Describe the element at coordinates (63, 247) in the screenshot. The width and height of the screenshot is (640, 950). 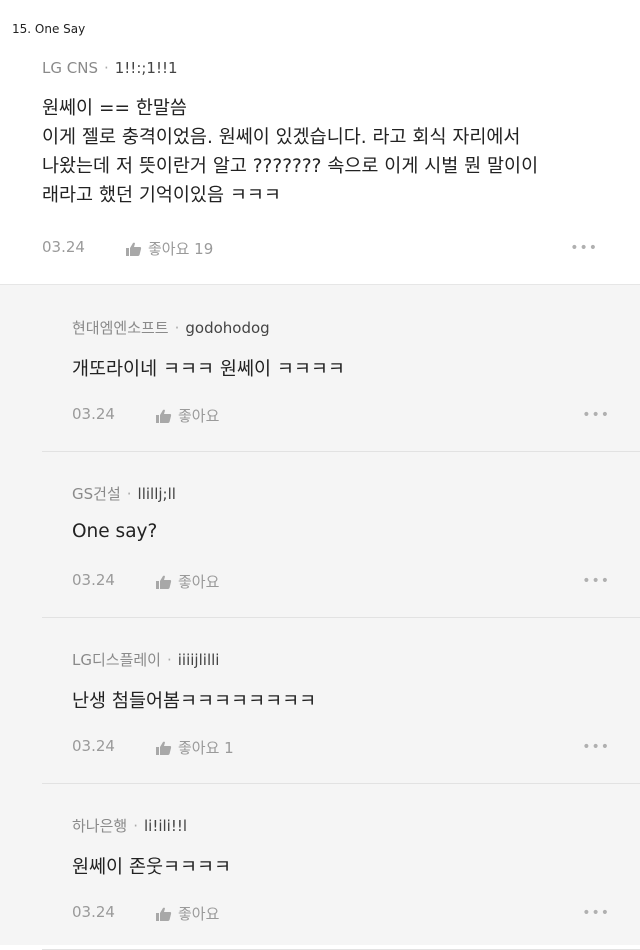
I see `comment-date: 03.24` at that location.